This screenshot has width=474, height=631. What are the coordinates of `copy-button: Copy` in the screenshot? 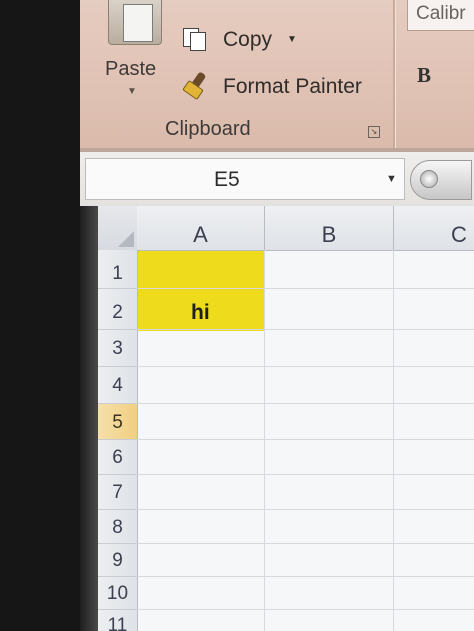 It's located at (247, 40).